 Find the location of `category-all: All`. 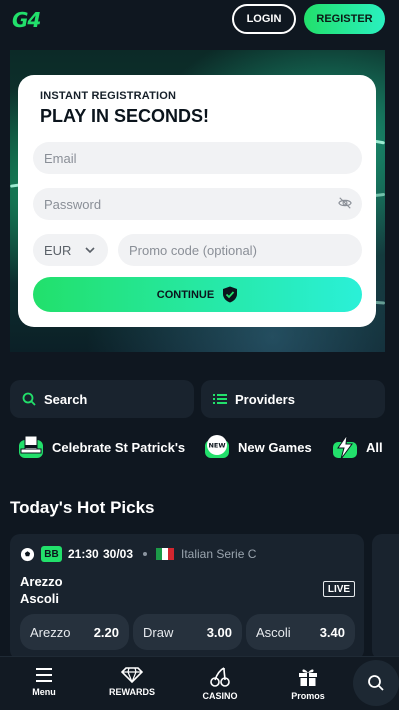

category-all: All is located at coordinates (357, 447).